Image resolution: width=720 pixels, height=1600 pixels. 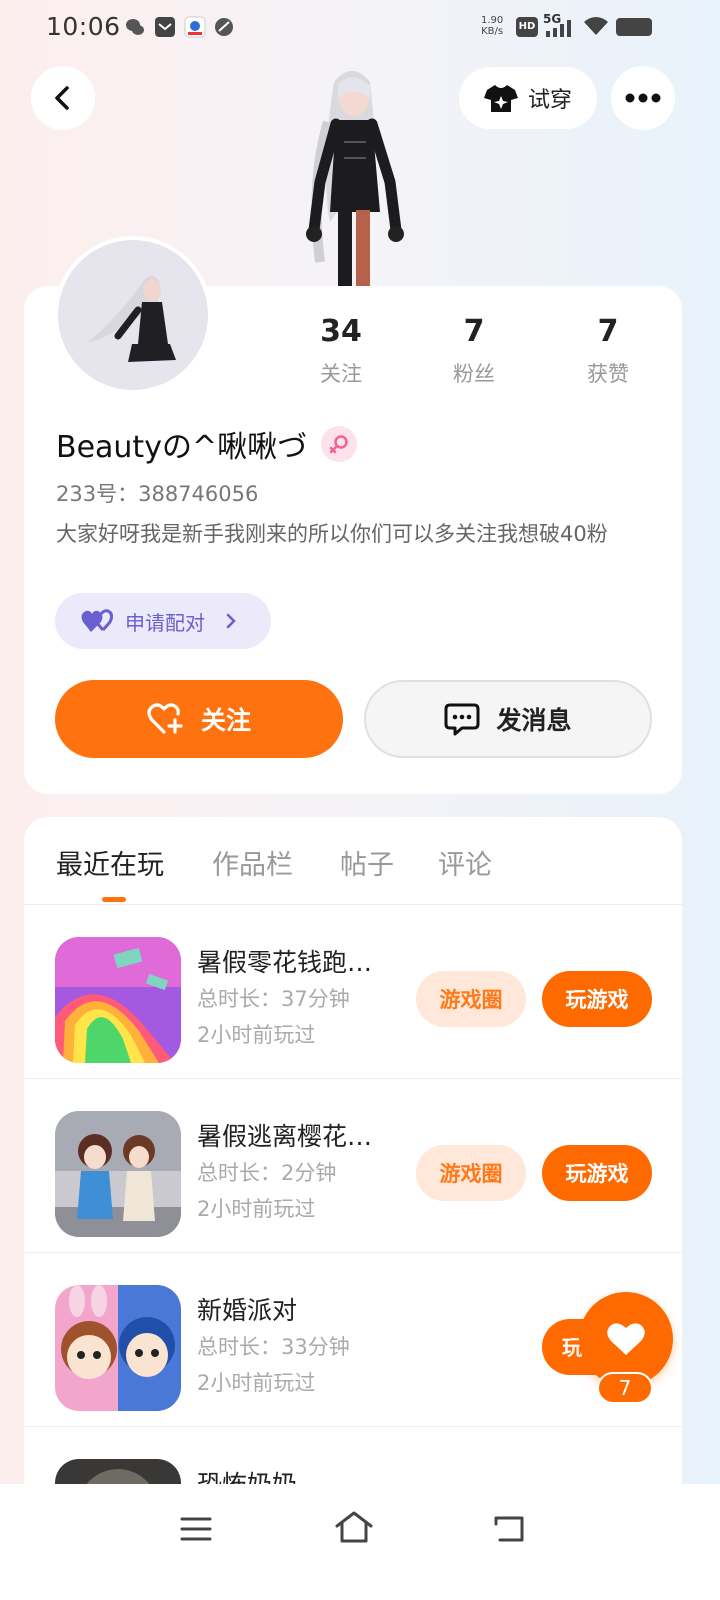 I want to click on follow-button: 关注, so click(x=199, y=719).